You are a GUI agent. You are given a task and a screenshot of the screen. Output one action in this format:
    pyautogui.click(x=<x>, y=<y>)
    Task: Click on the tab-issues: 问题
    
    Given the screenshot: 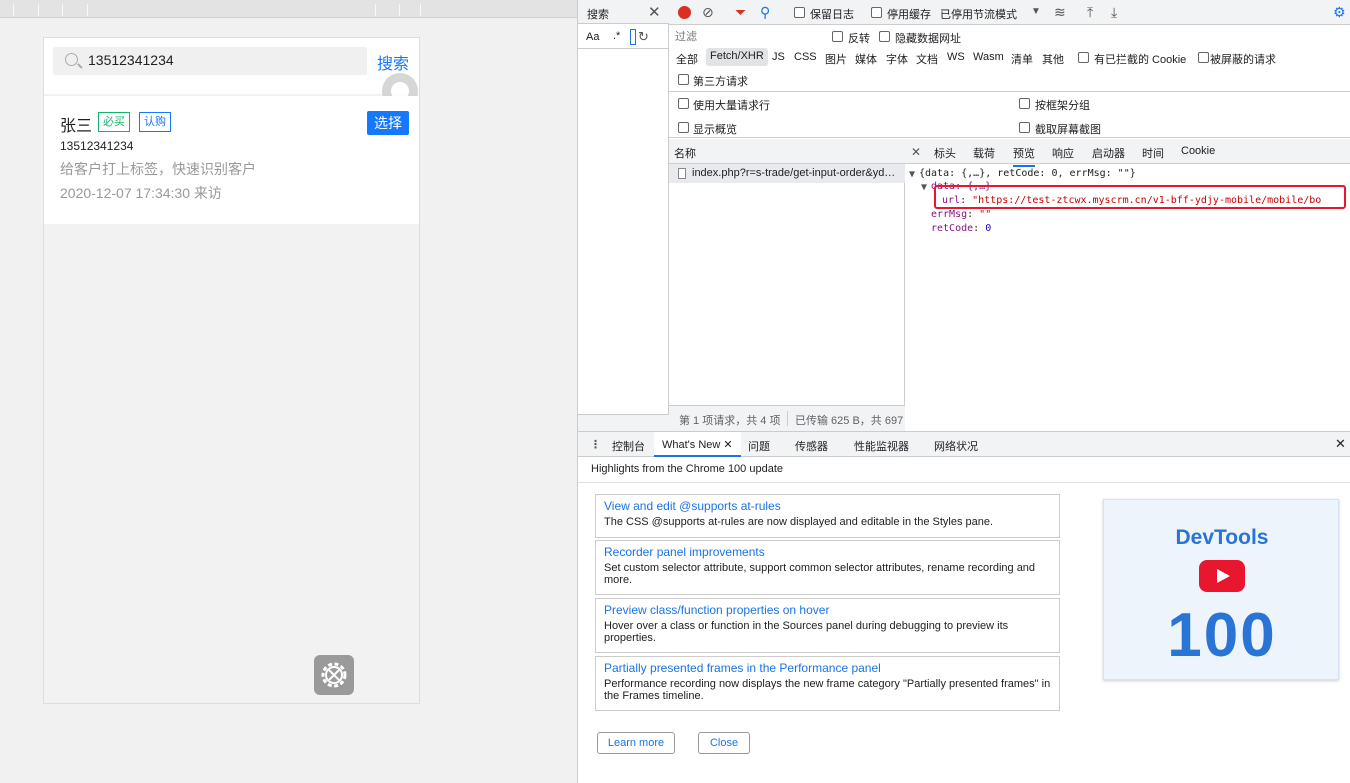 What is the action you would take?
    pyautogui.click(x=759, y=446)
    